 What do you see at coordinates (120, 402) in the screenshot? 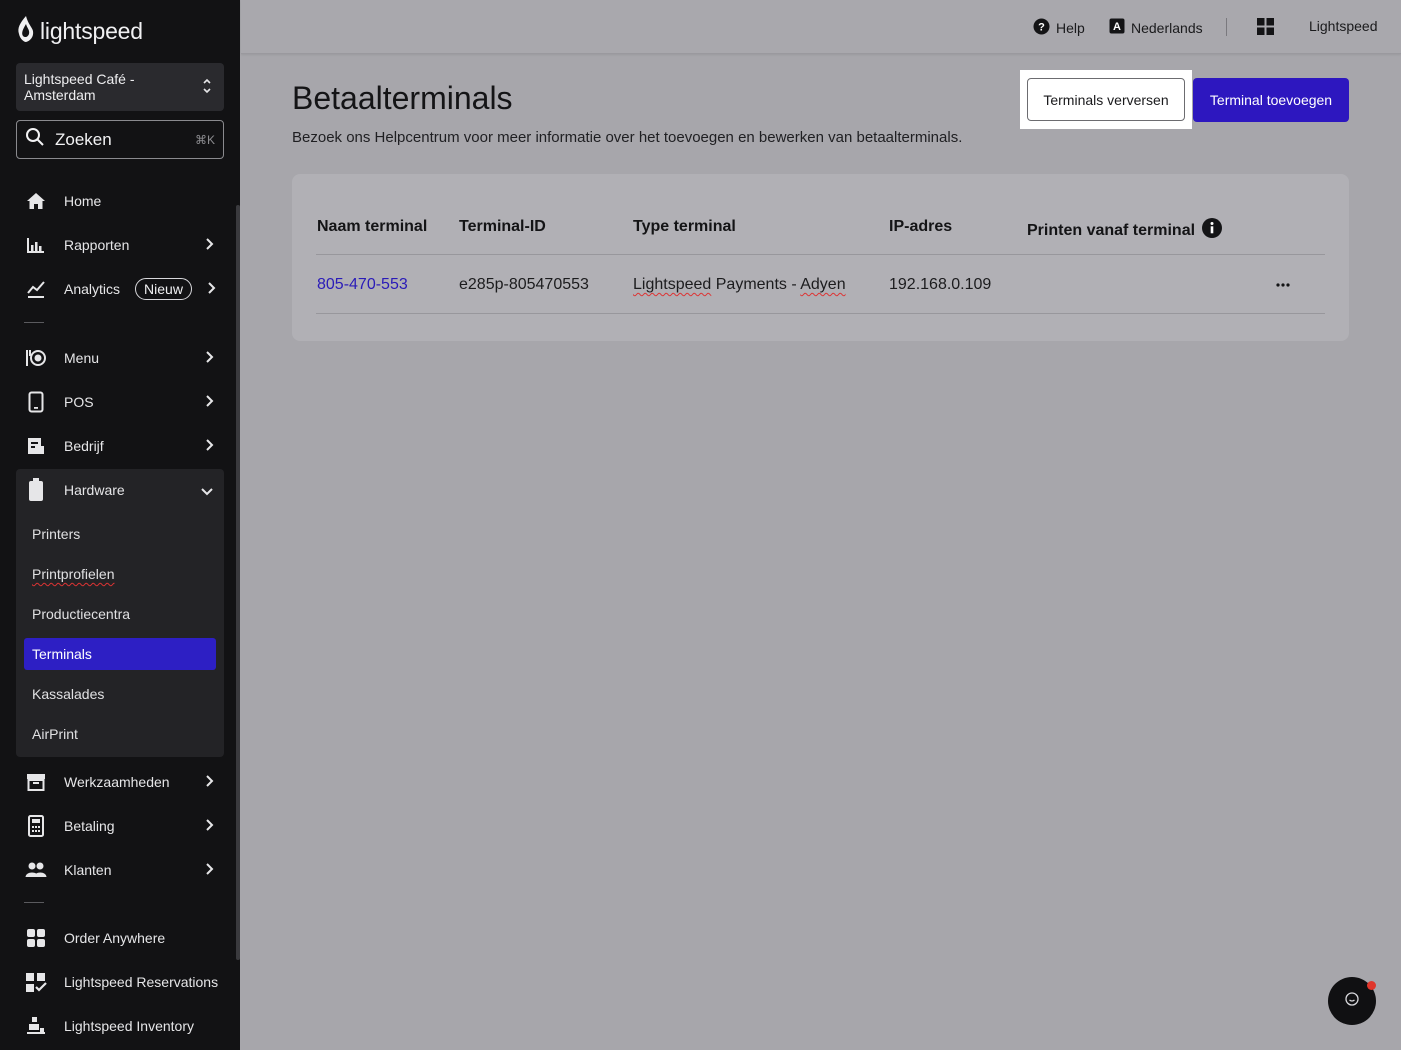
I see `sidebar-item-pos: POS` at bounding box center [120, 402].